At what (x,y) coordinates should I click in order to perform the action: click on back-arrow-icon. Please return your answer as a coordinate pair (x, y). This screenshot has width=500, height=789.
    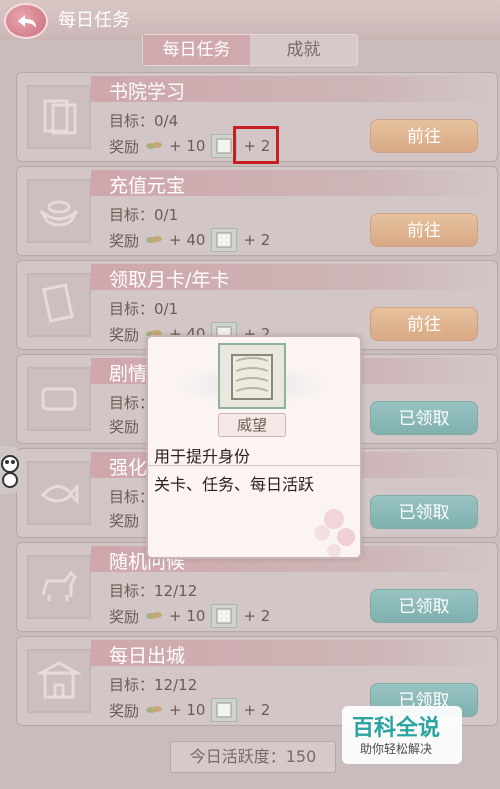
    Looking at the image, I should click on (27, 21).